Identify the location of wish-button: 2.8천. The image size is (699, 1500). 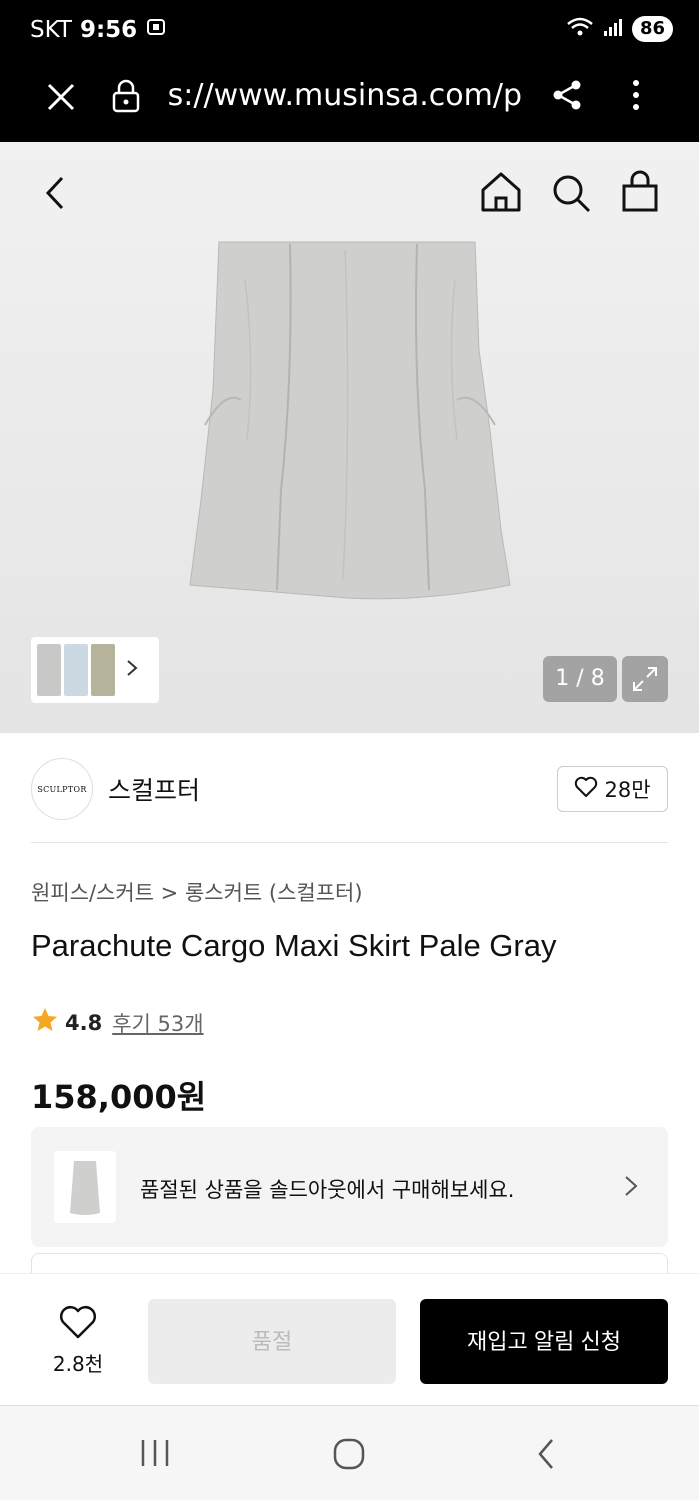
(78, 1340).